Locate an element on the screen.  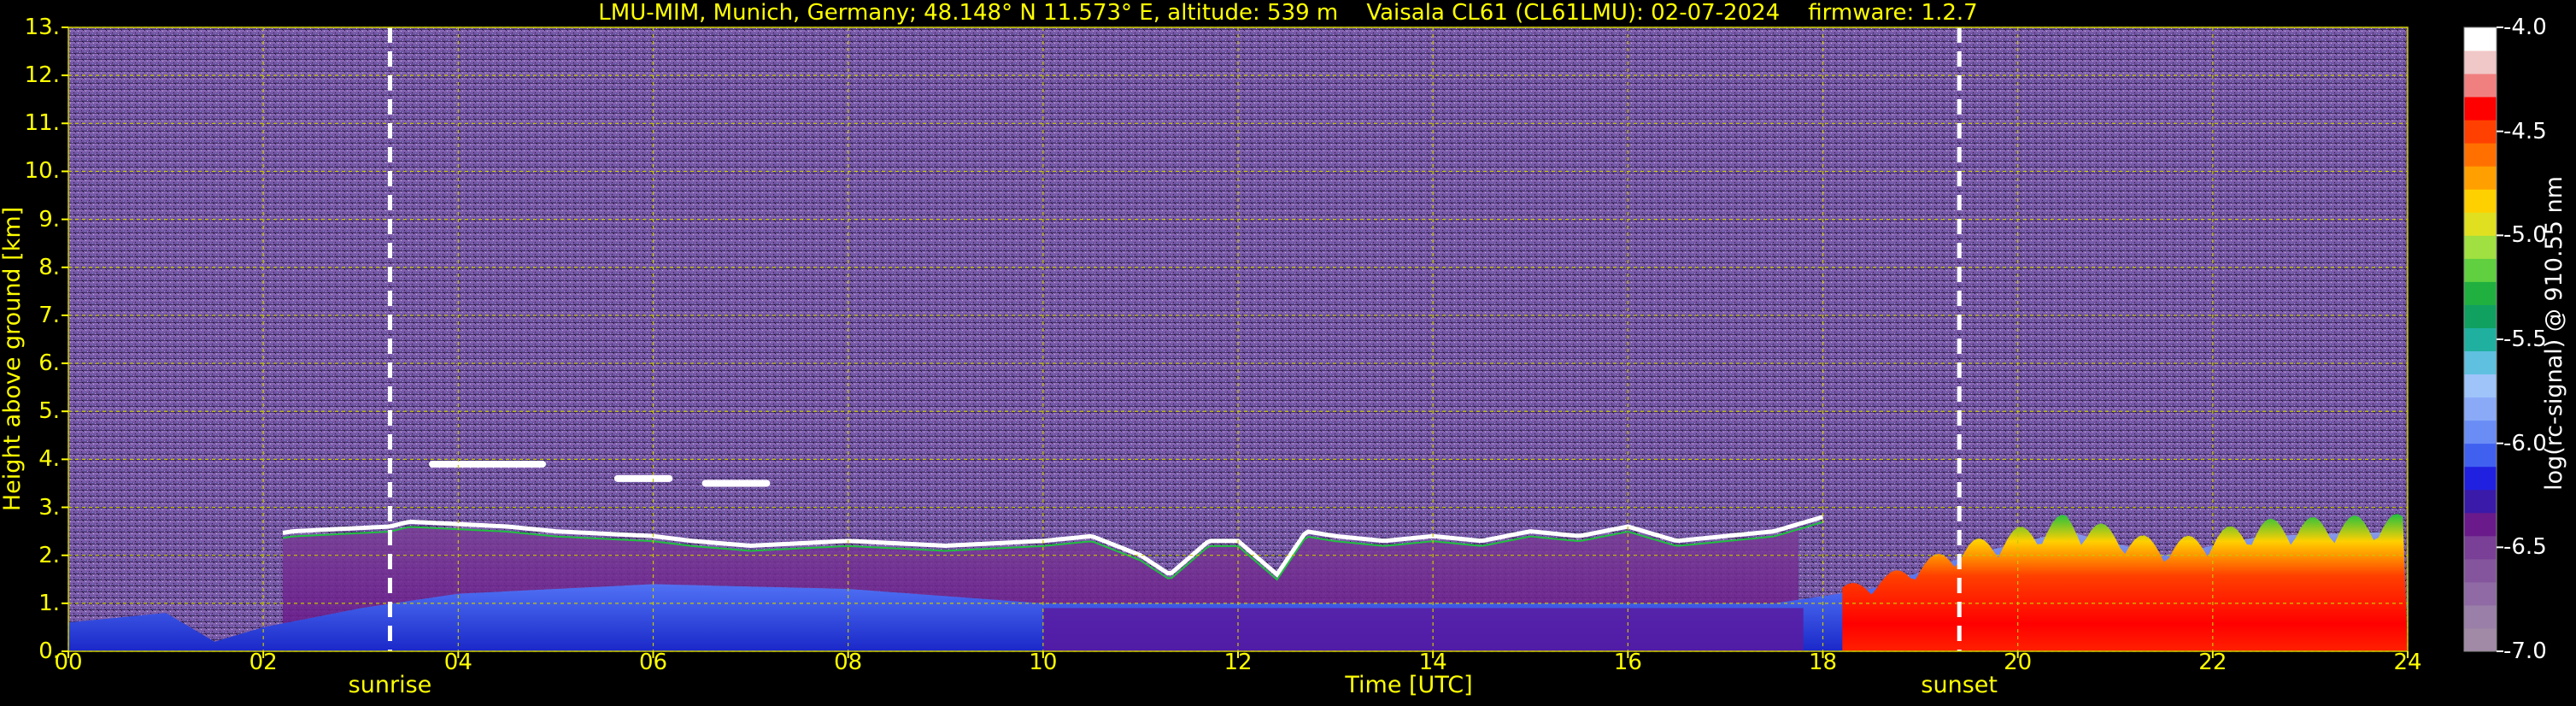
y-tick-label: 9. is located at coordinates (49, 219).